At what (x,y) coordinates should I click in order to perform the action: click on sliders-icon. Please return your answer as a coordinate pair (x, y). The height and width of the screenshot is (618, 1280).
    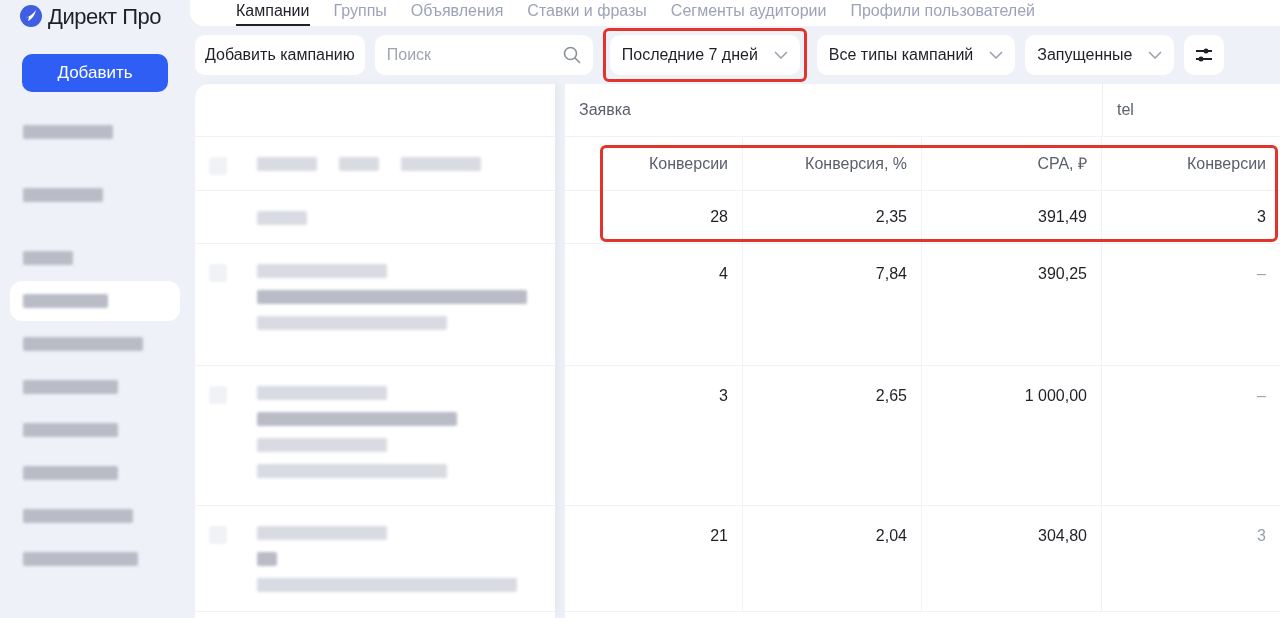
    Looking at the image, I should click on (1204, 55).